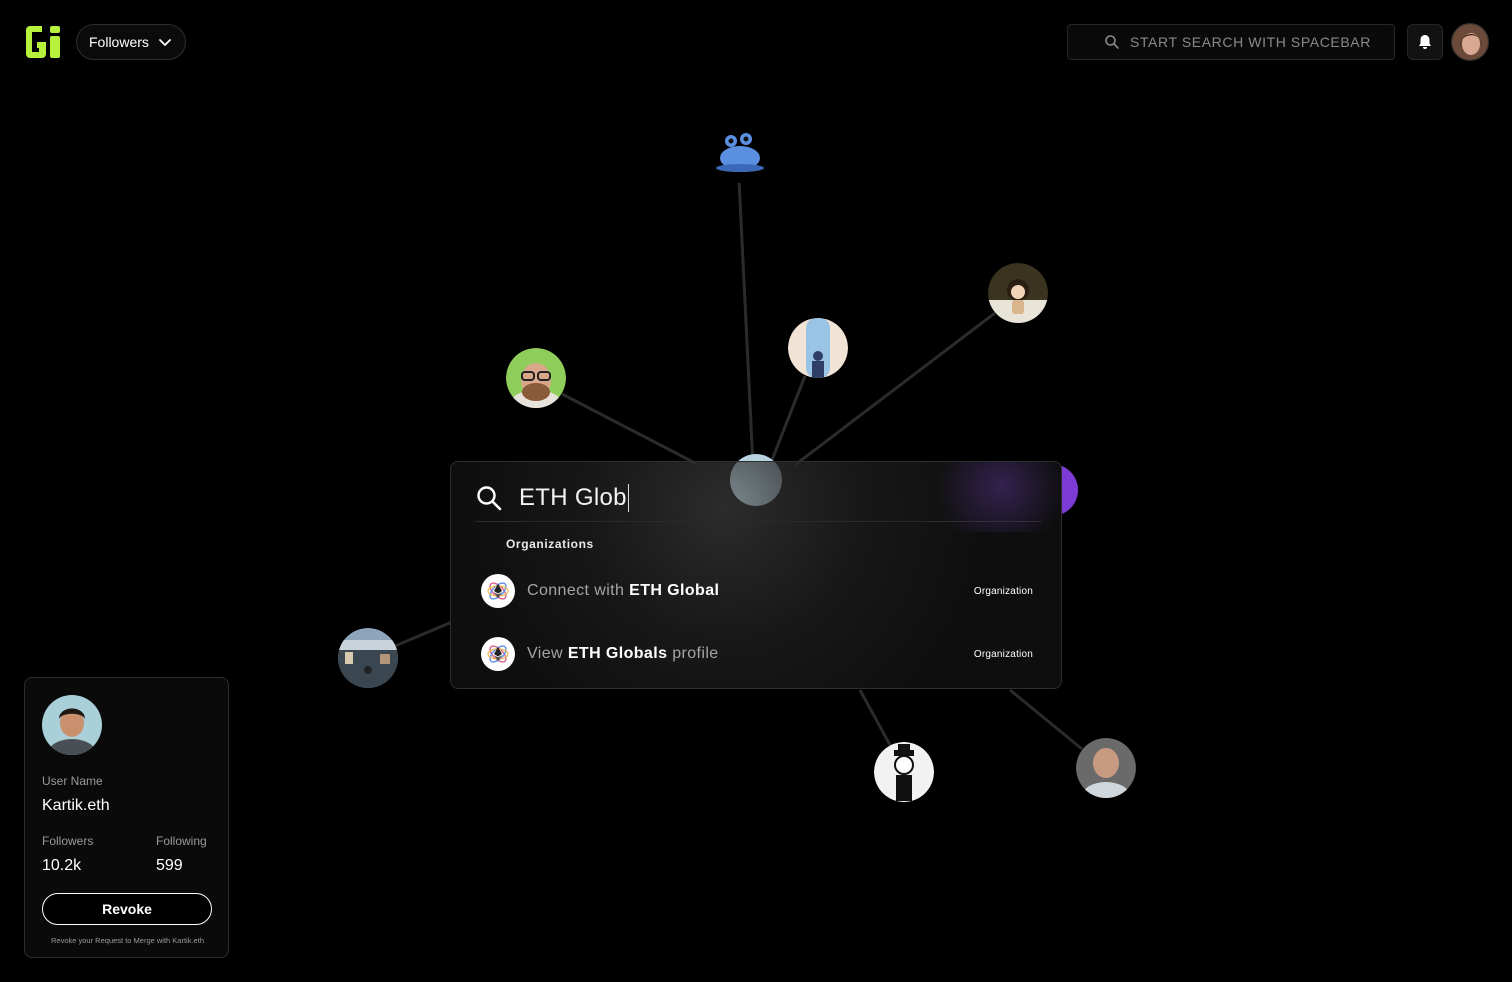 Image resolution: width=1512 pixels, height=982 pixels. What do you see at coordinates (1250, 42) in the screenshot?
I see `search-placeholder: START SEARCH WITH SPACEBAR` at bounding box center [1250, 42].